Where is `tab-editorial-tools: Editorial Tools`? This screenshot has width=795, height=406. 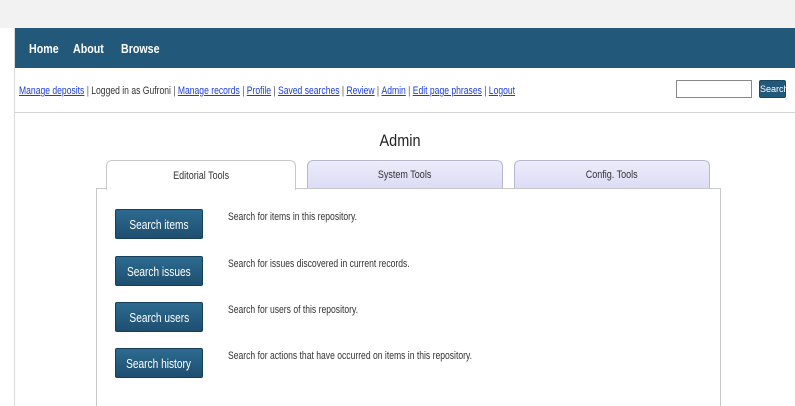
tab-editorial-tools: Editorial Tools is located at coordinates (201, 175).